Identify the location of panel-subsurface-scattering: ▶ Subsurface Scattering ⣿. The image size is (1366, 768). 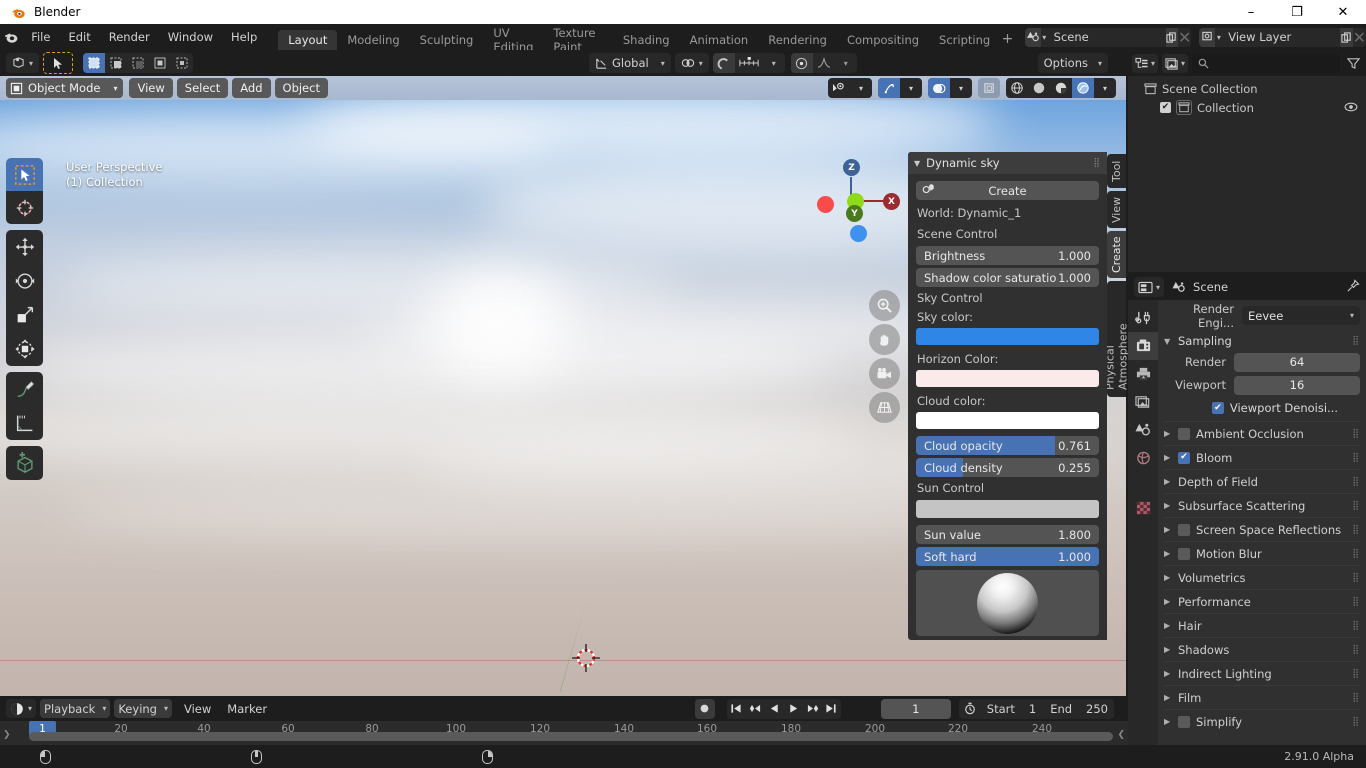
(1262, 505).